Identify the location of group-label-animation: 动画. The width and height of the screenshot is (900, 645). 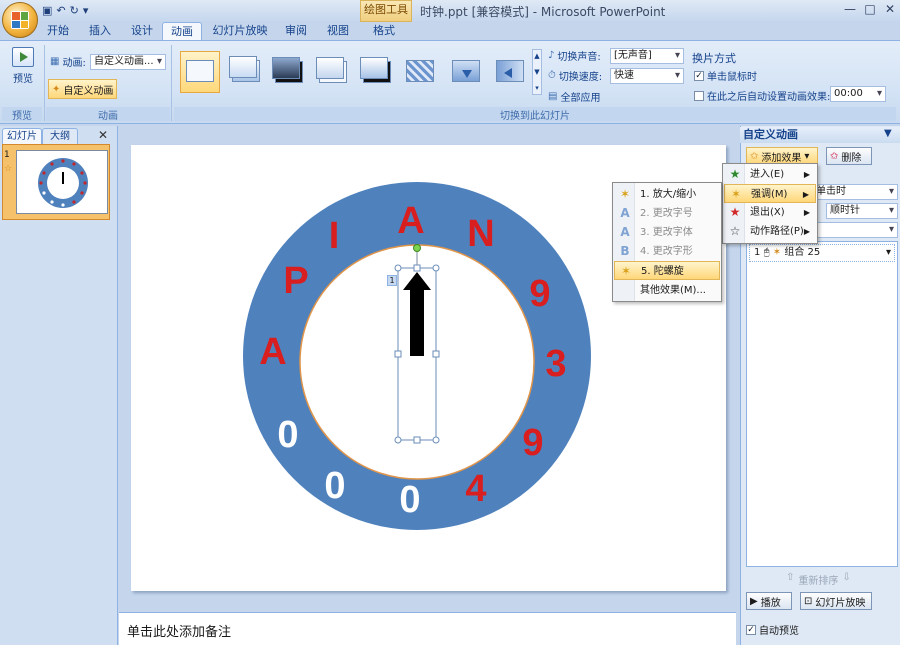
(108, 114).